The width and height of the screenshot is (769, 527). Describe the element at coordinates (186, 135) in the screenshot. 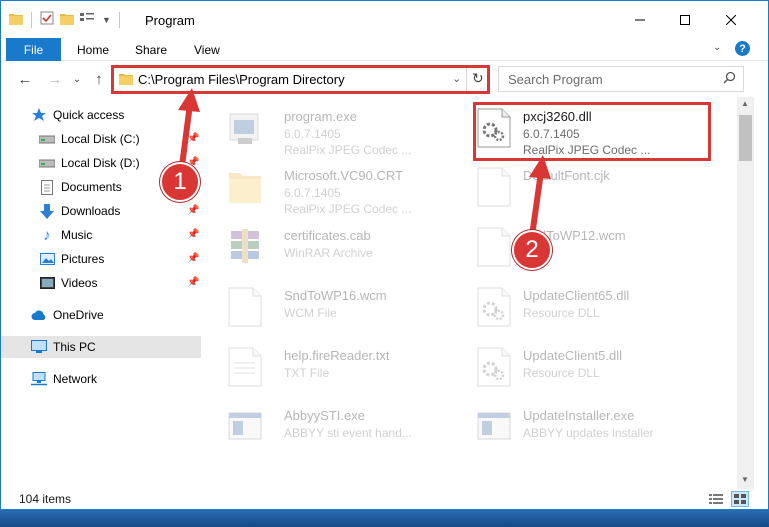

I see `arrow-1-shaft` at that location.